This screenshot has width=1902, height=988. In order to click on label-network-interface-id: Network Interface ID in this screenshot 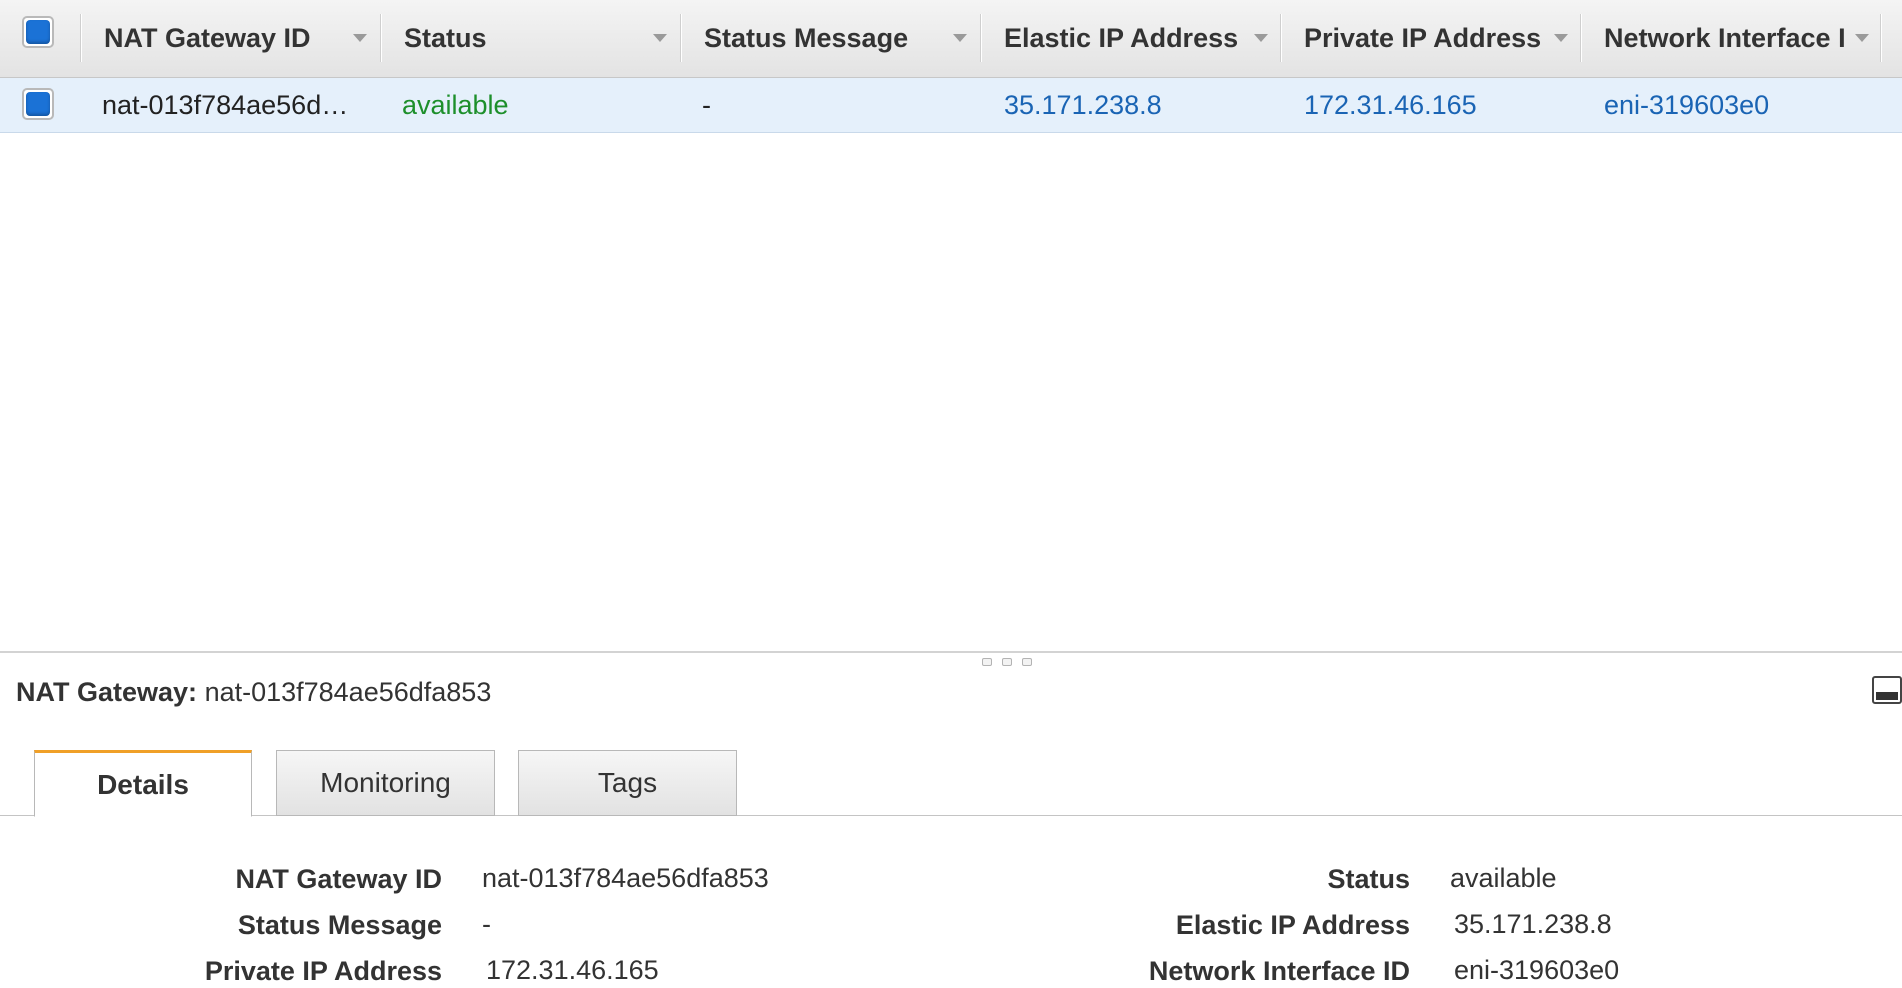, I will do `click(1279, 971)`.